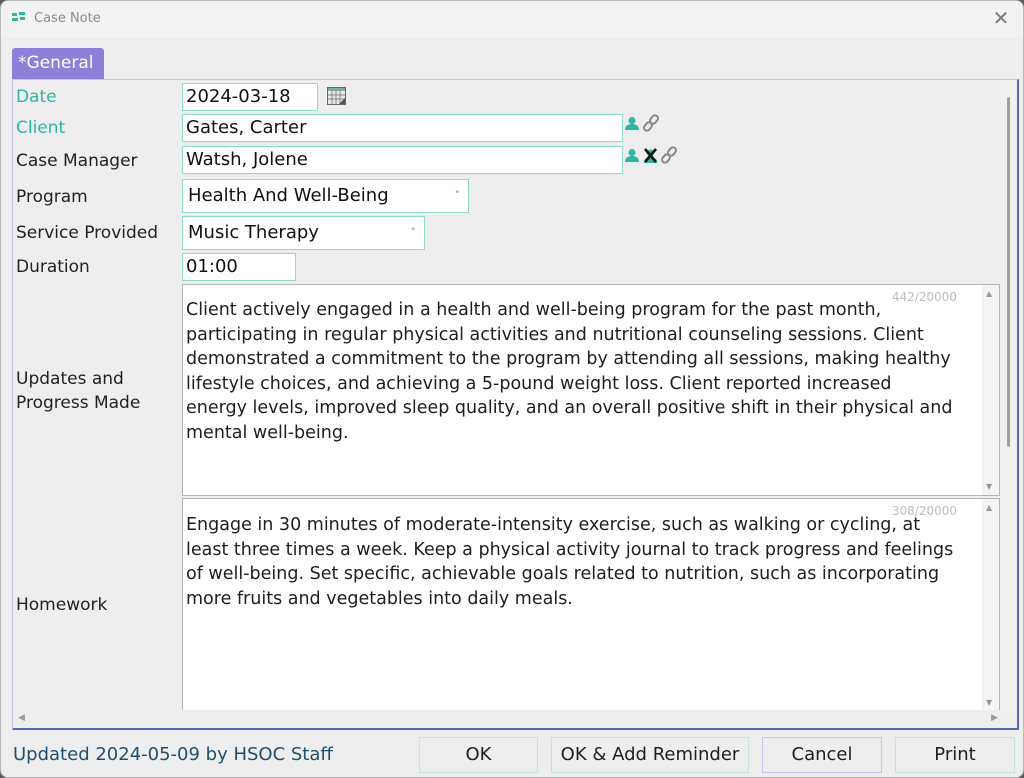 The height and width of the screenshot is (778, 1024). Describe the element at coordinates (67, 18) in the screenshot. I see `window-title: Case Note` at that location.